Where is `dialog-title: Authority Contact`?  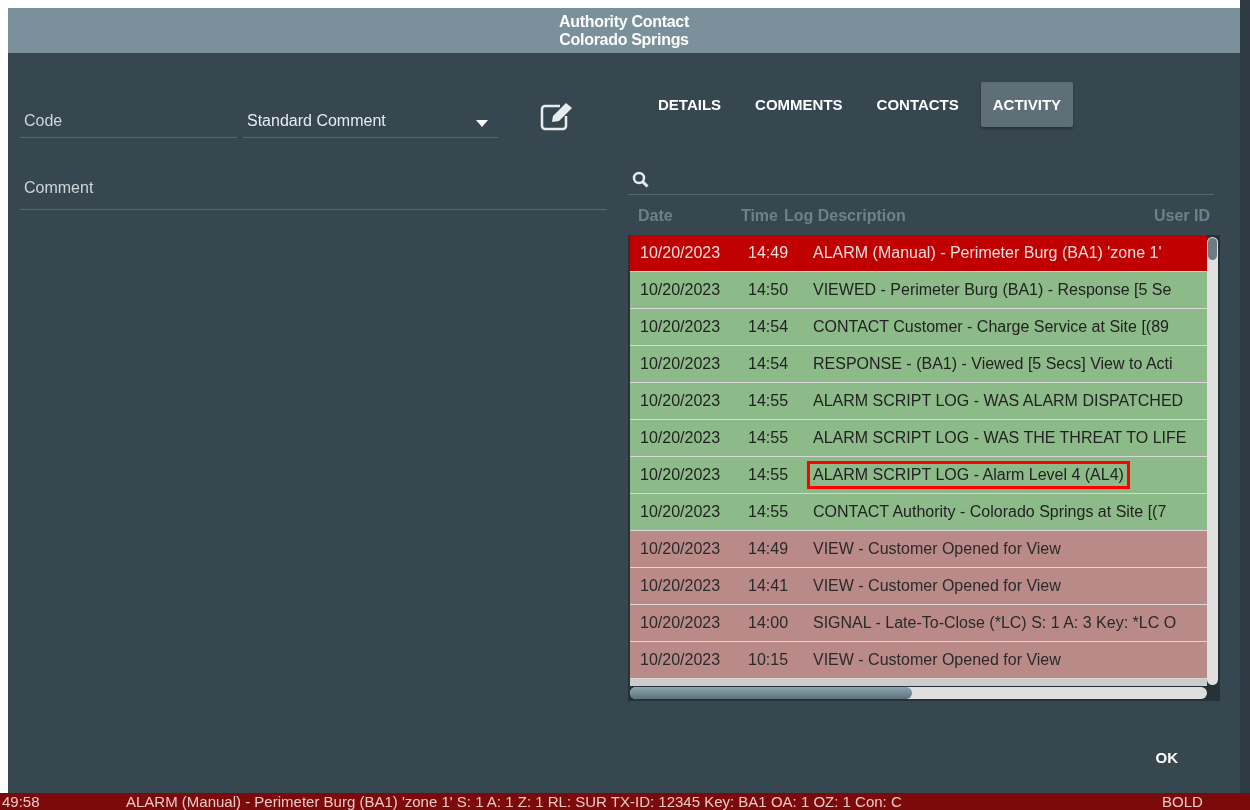
dialog-title: Authority Contact is located at coordinates (624, 21).